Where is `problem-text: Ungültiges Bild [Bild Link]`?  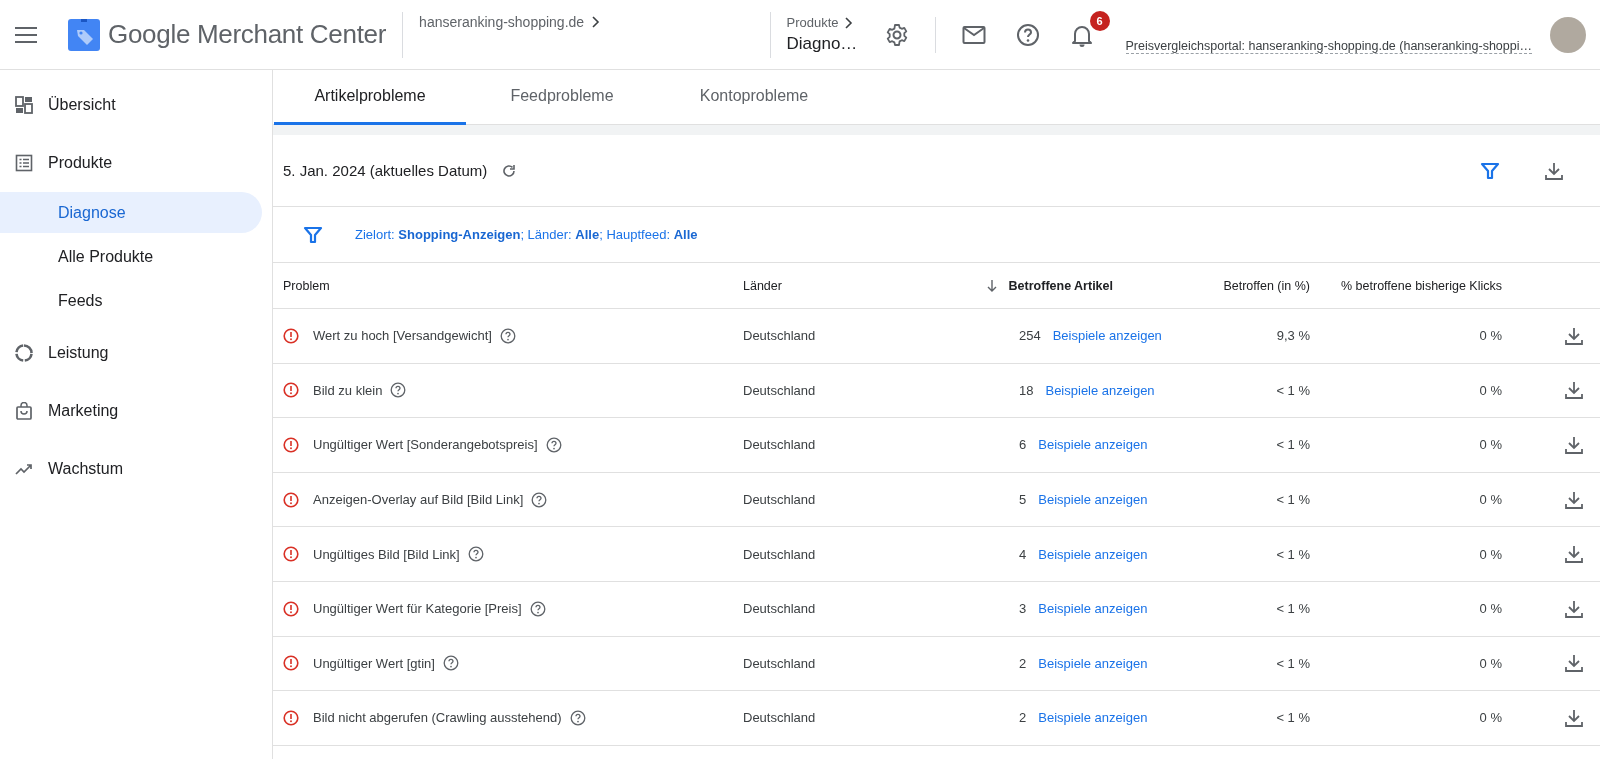 problem-text: Ungültiges Bild [Bild Link] is located at coordinates (386, 554).